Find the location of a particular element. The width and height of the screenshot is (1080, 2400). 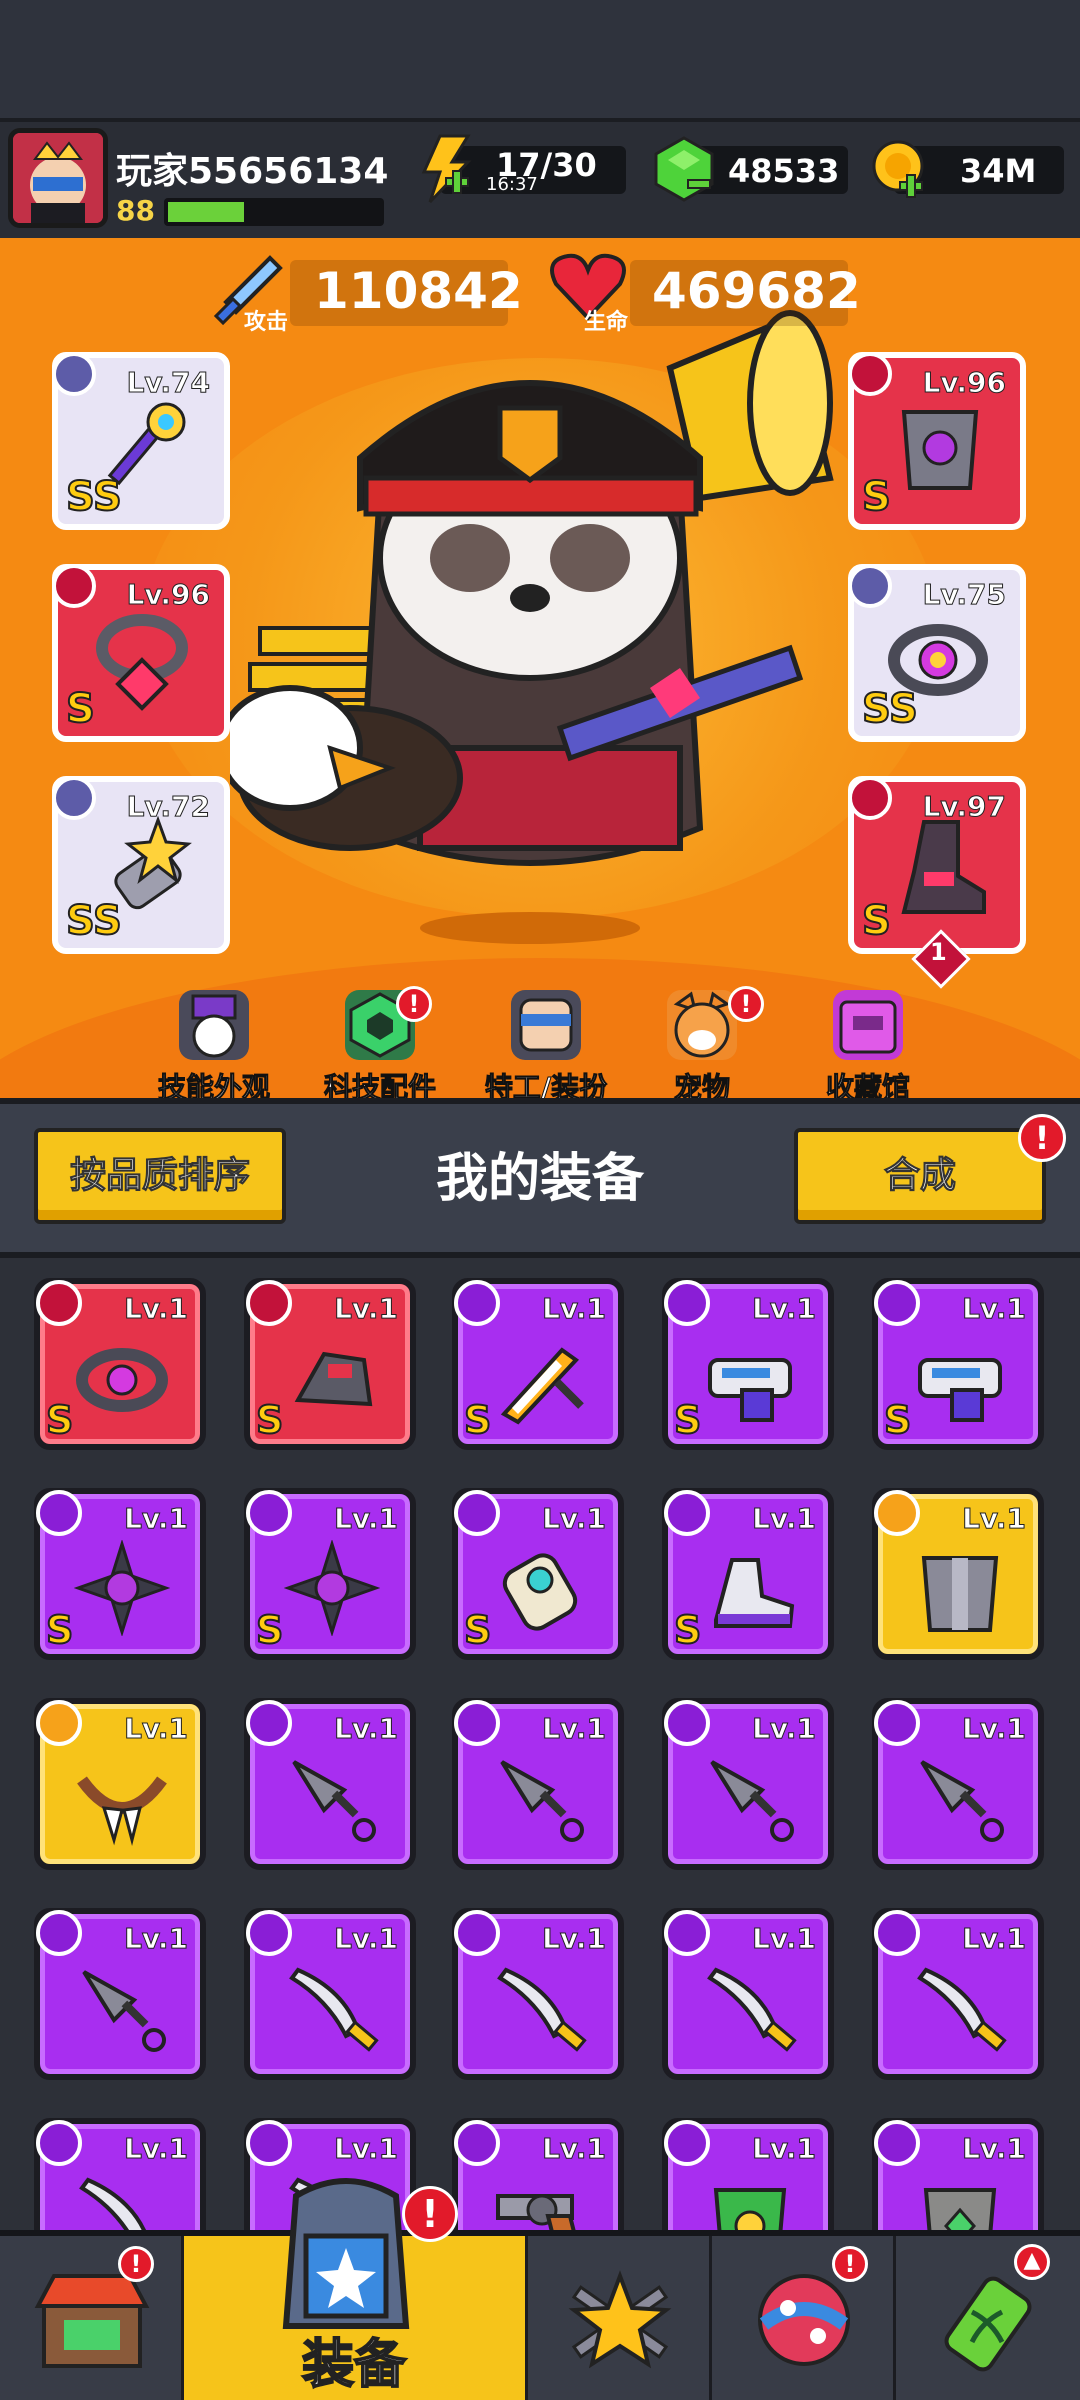

gem-value: 48533 is located at coordinates (784, 171).